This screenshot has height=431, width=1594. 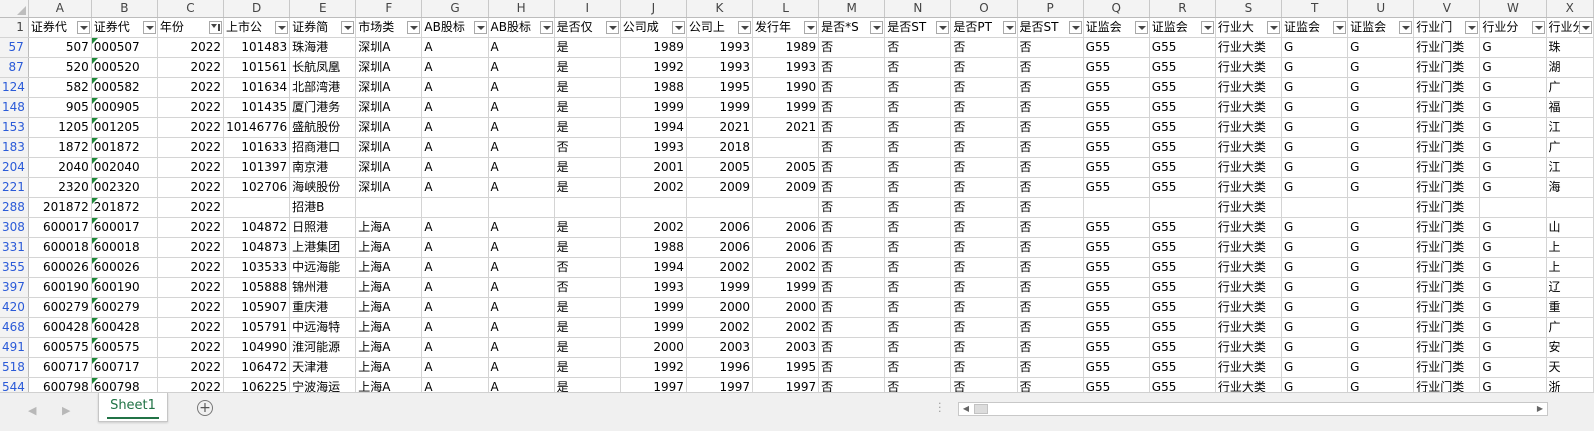 What do you see at coordinates (1570, 47) in the screenshot?
I see `table-cell: 珠` at bounding box center [1570, 47].